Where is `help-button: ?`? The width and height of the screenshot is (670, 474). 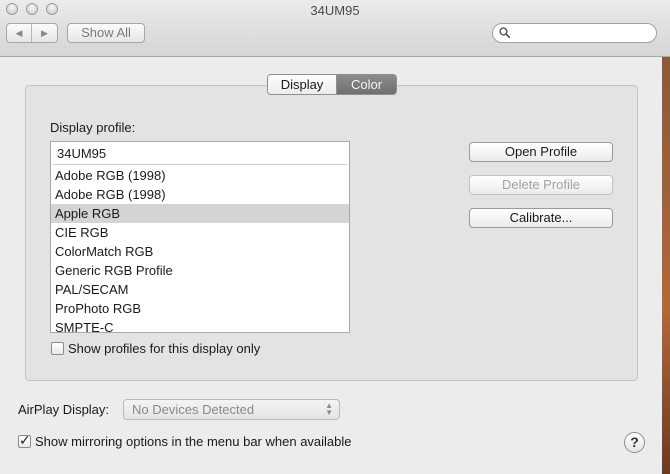
help-button: ? is located at coordinates (634, 442).